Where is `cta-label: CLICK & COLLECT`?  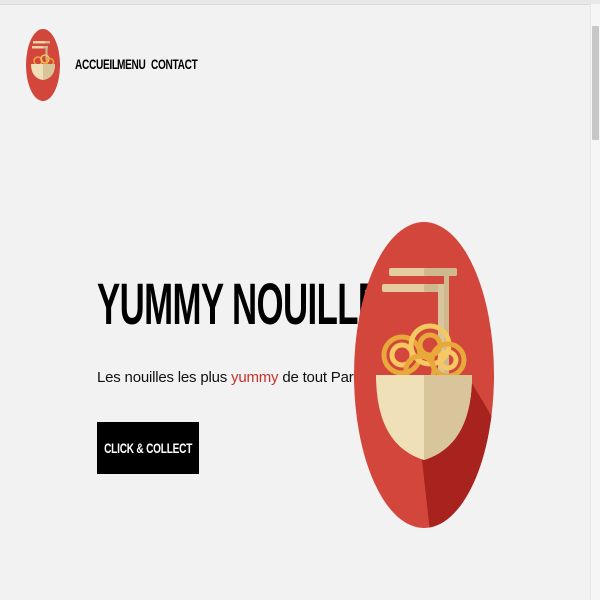 cta-label: CLICK & COLLECT is located at coordinates (148, 448).